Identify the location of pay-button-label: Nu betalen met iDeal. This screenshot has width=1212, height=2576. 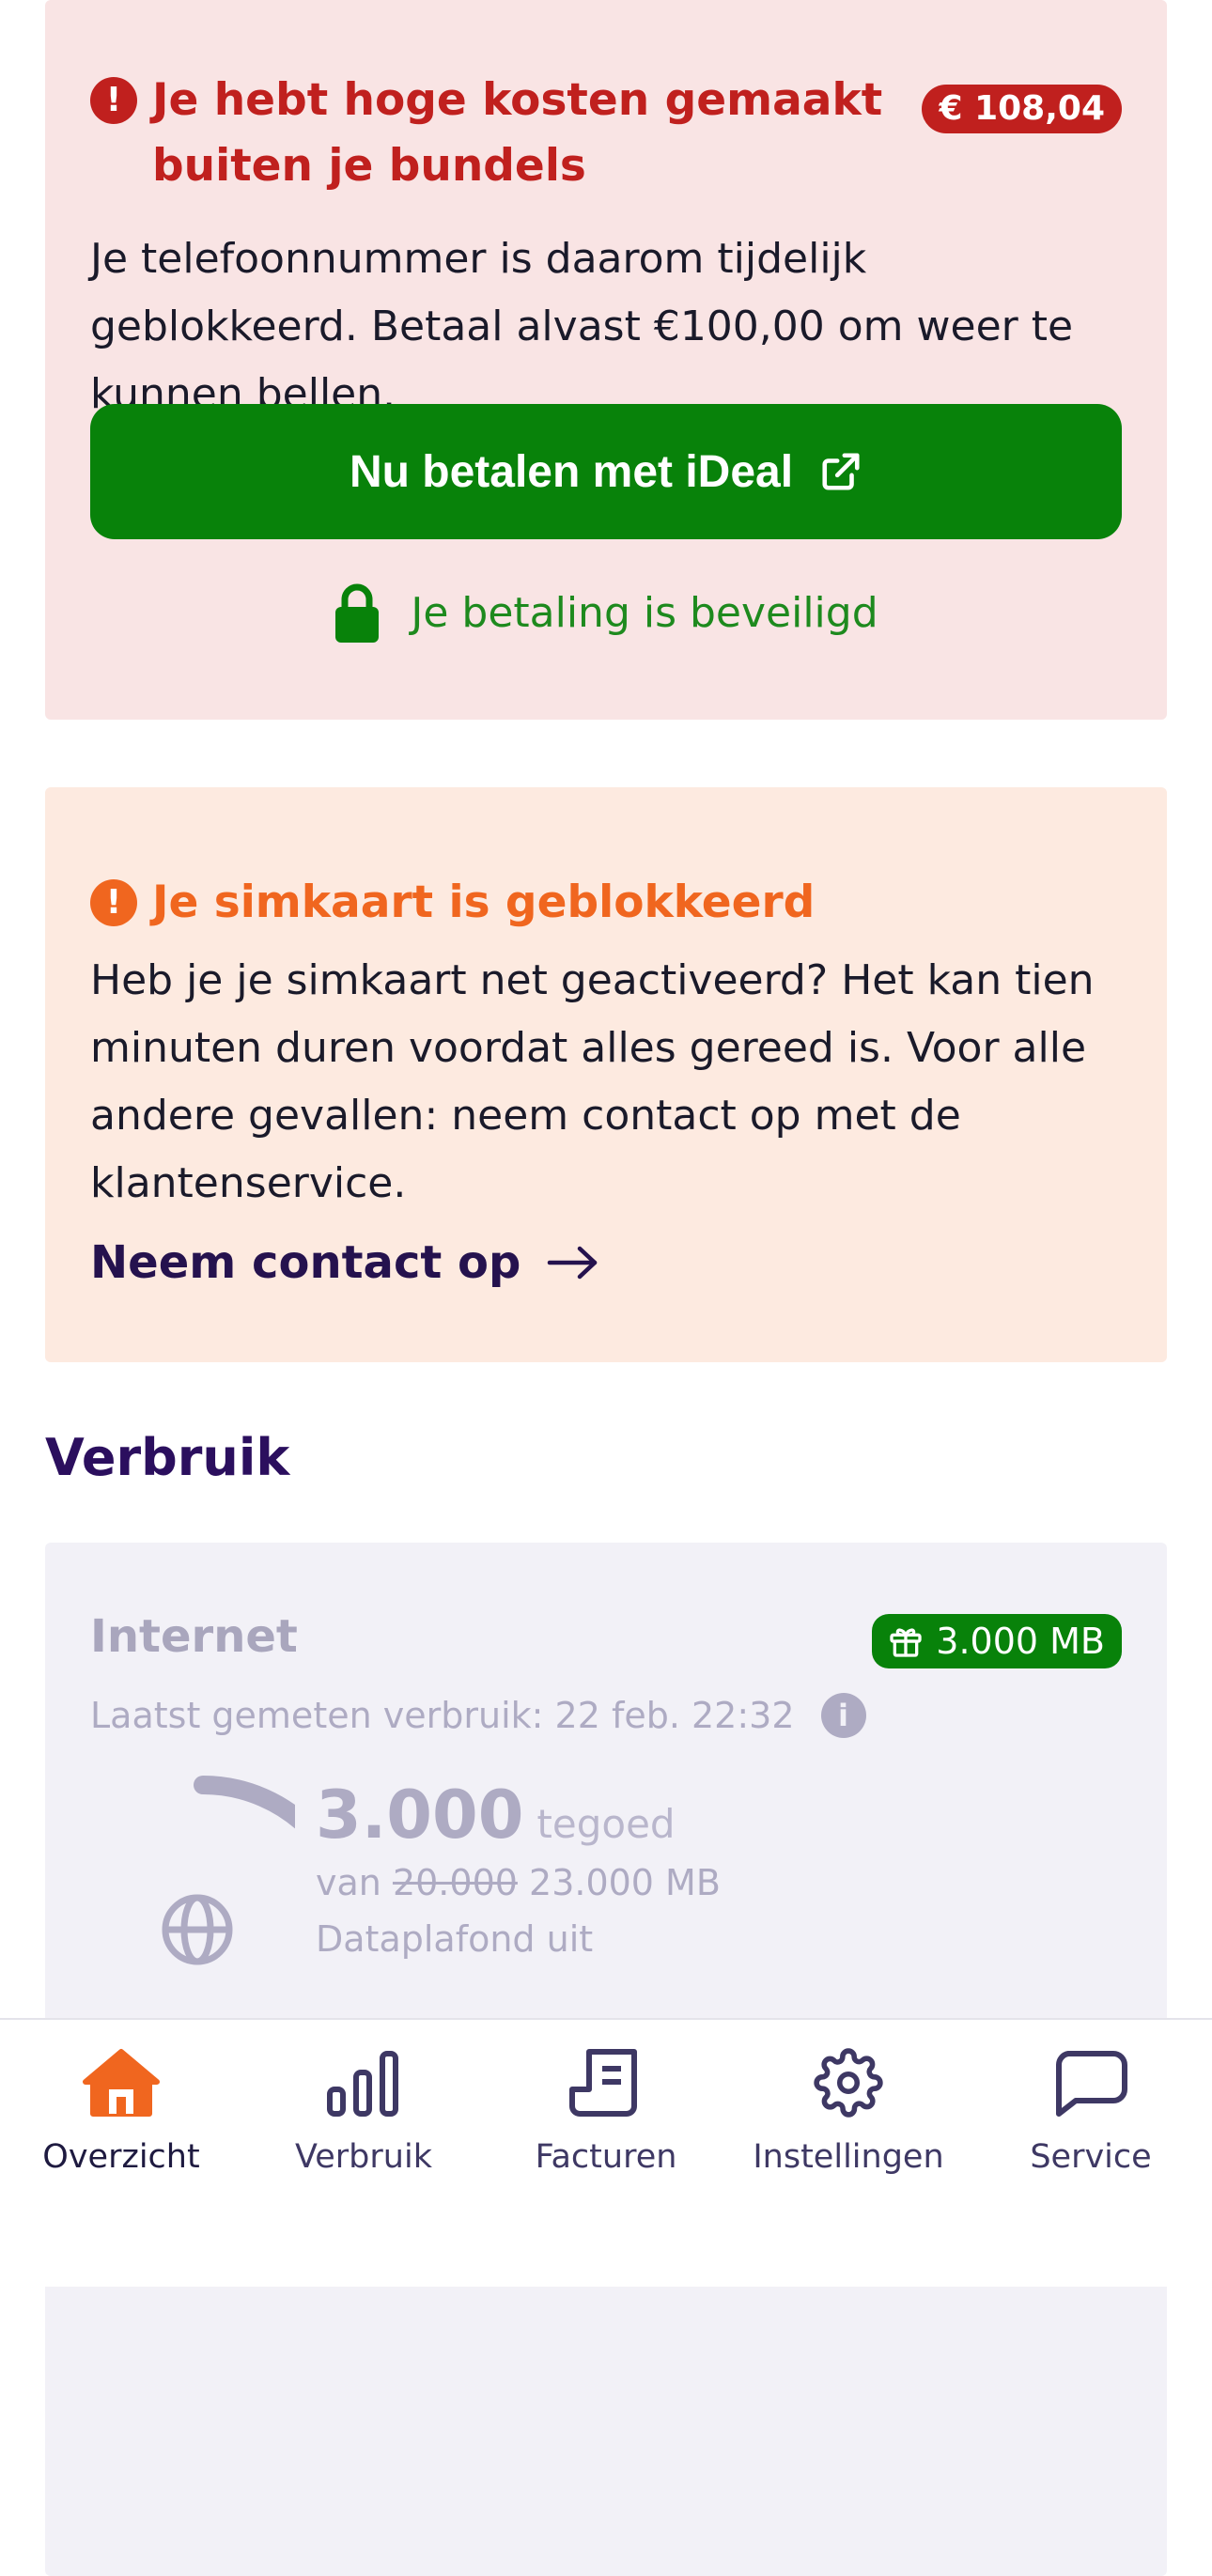
(571, 472).